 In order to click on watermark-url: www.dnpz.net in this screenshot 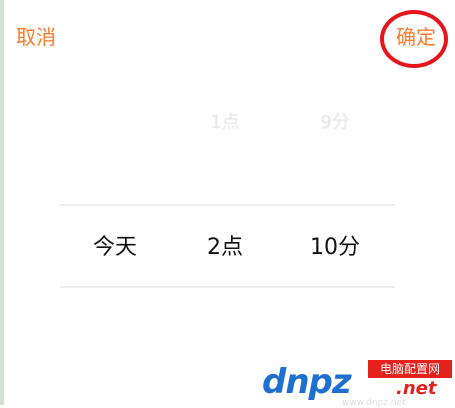, I will do `click(374, 403)`.